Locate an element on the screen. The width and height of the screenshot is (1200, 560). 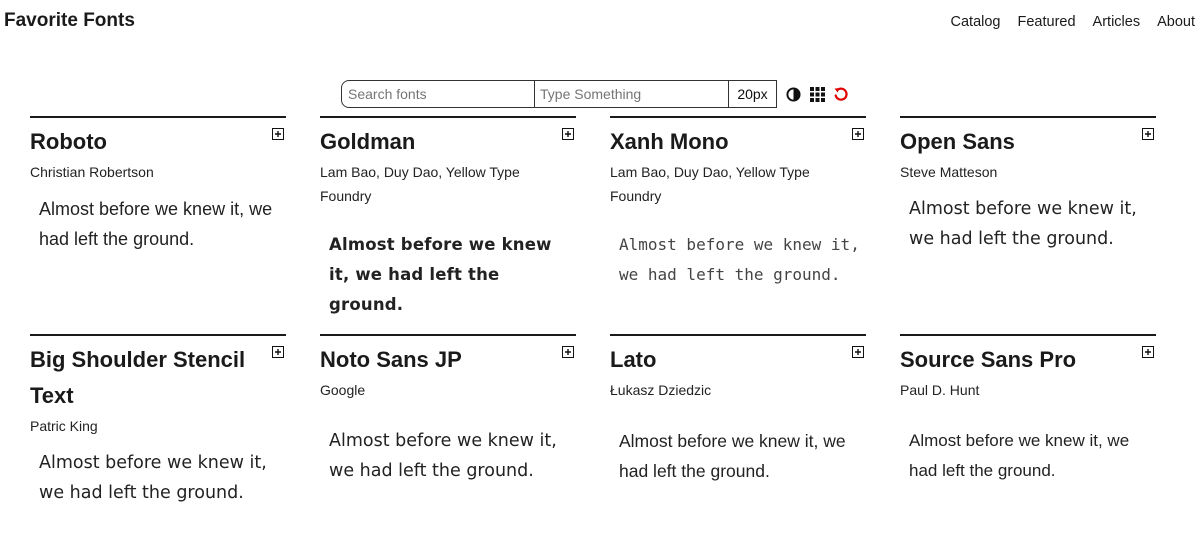
font-author: Steve Matteson is located at coordinates (949, 172).